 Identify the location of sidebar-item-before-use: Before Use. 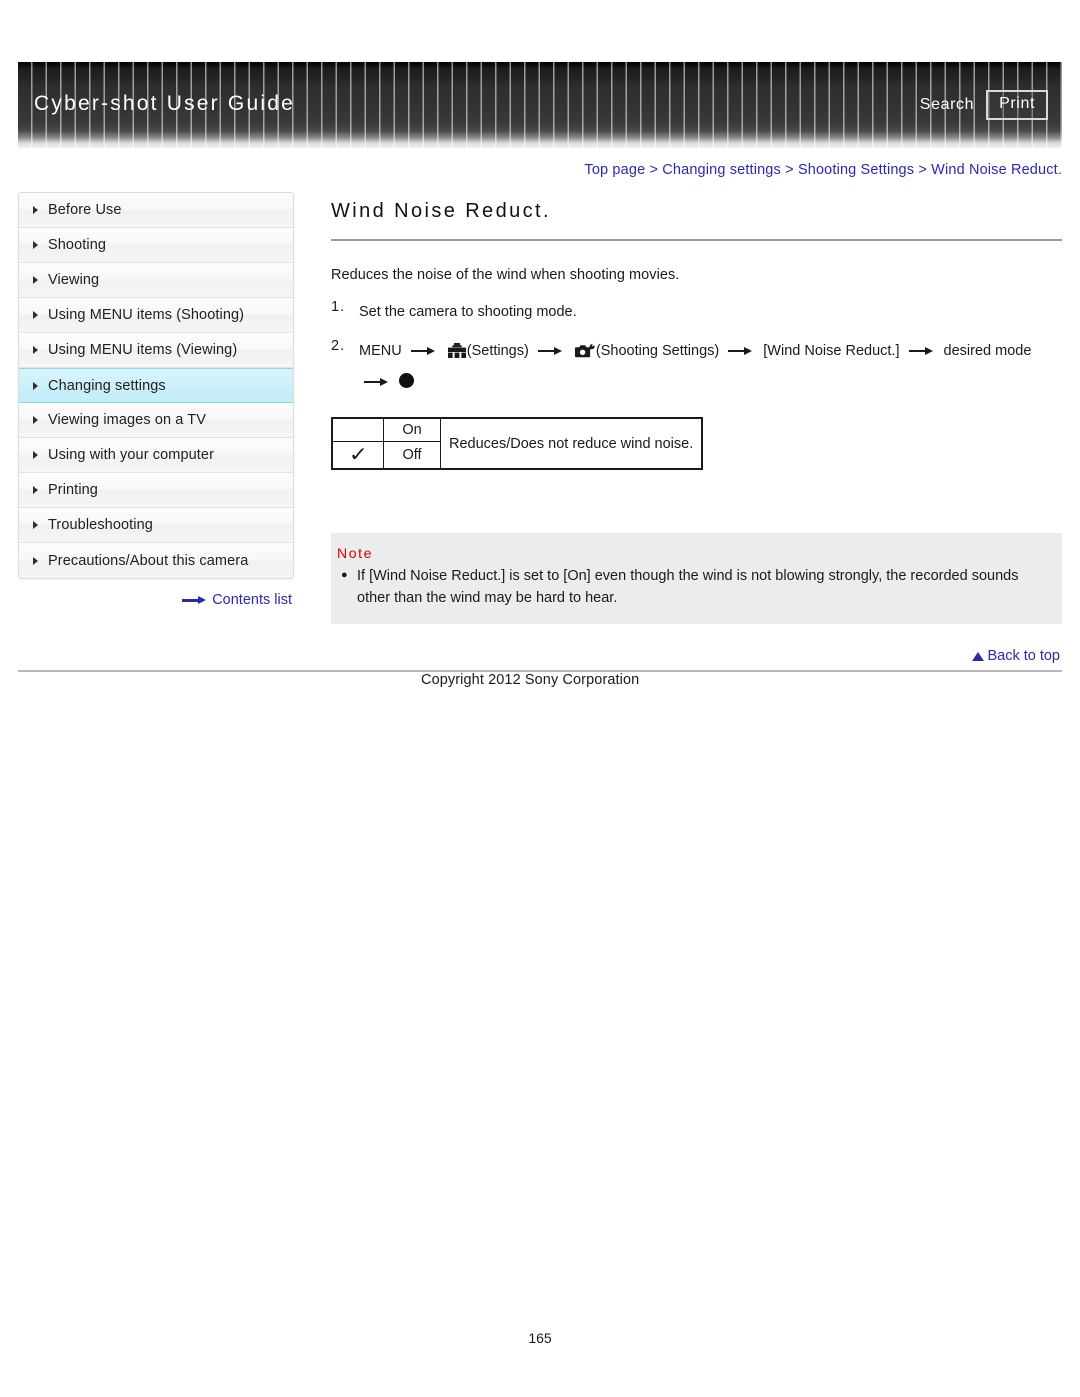
(156, 210).